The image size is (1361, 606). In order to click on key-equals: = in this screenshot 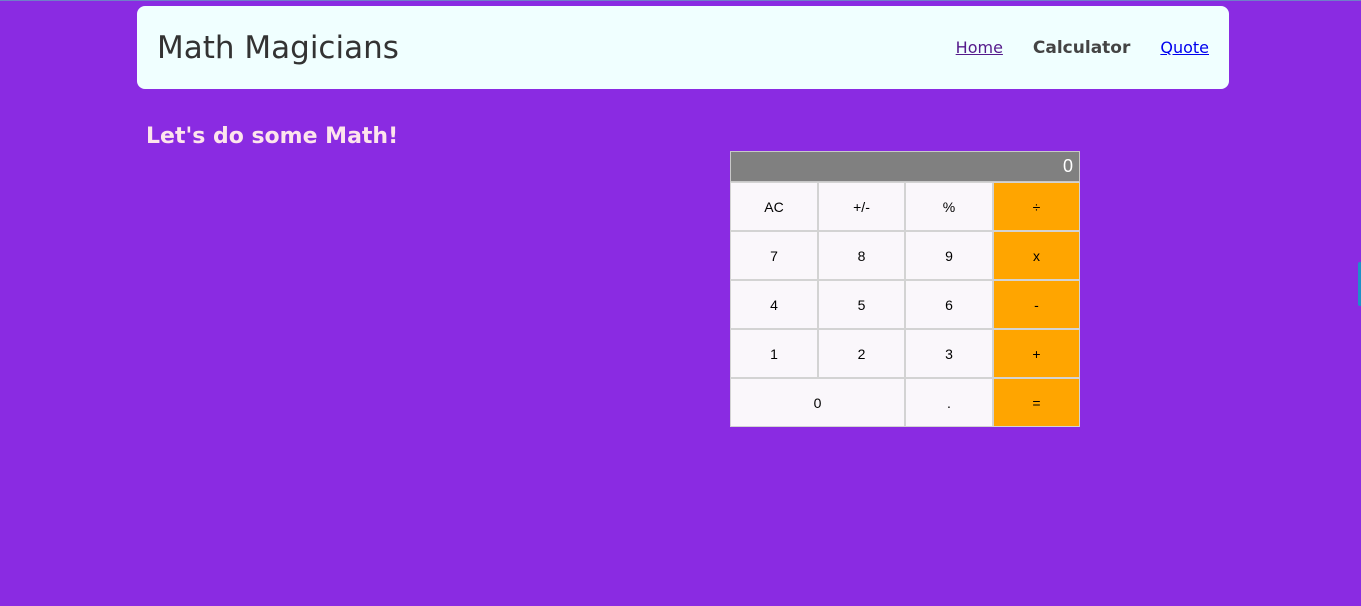, I will do `click(1036, 402)`.